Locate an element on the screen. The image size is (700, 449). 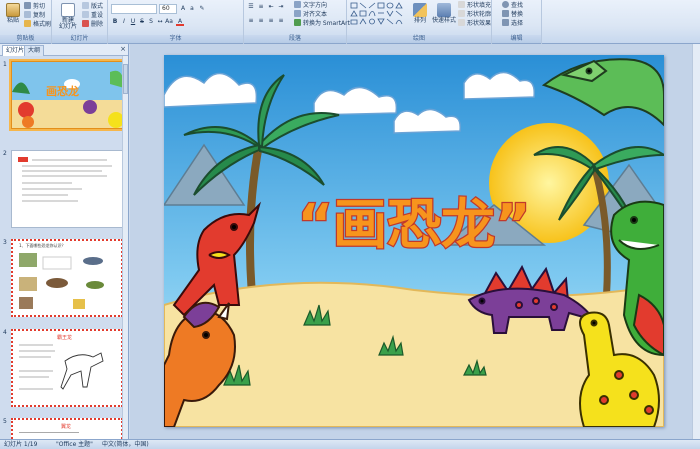
shape-fill-label: 形状填充 is located at coordinates (479, 5).